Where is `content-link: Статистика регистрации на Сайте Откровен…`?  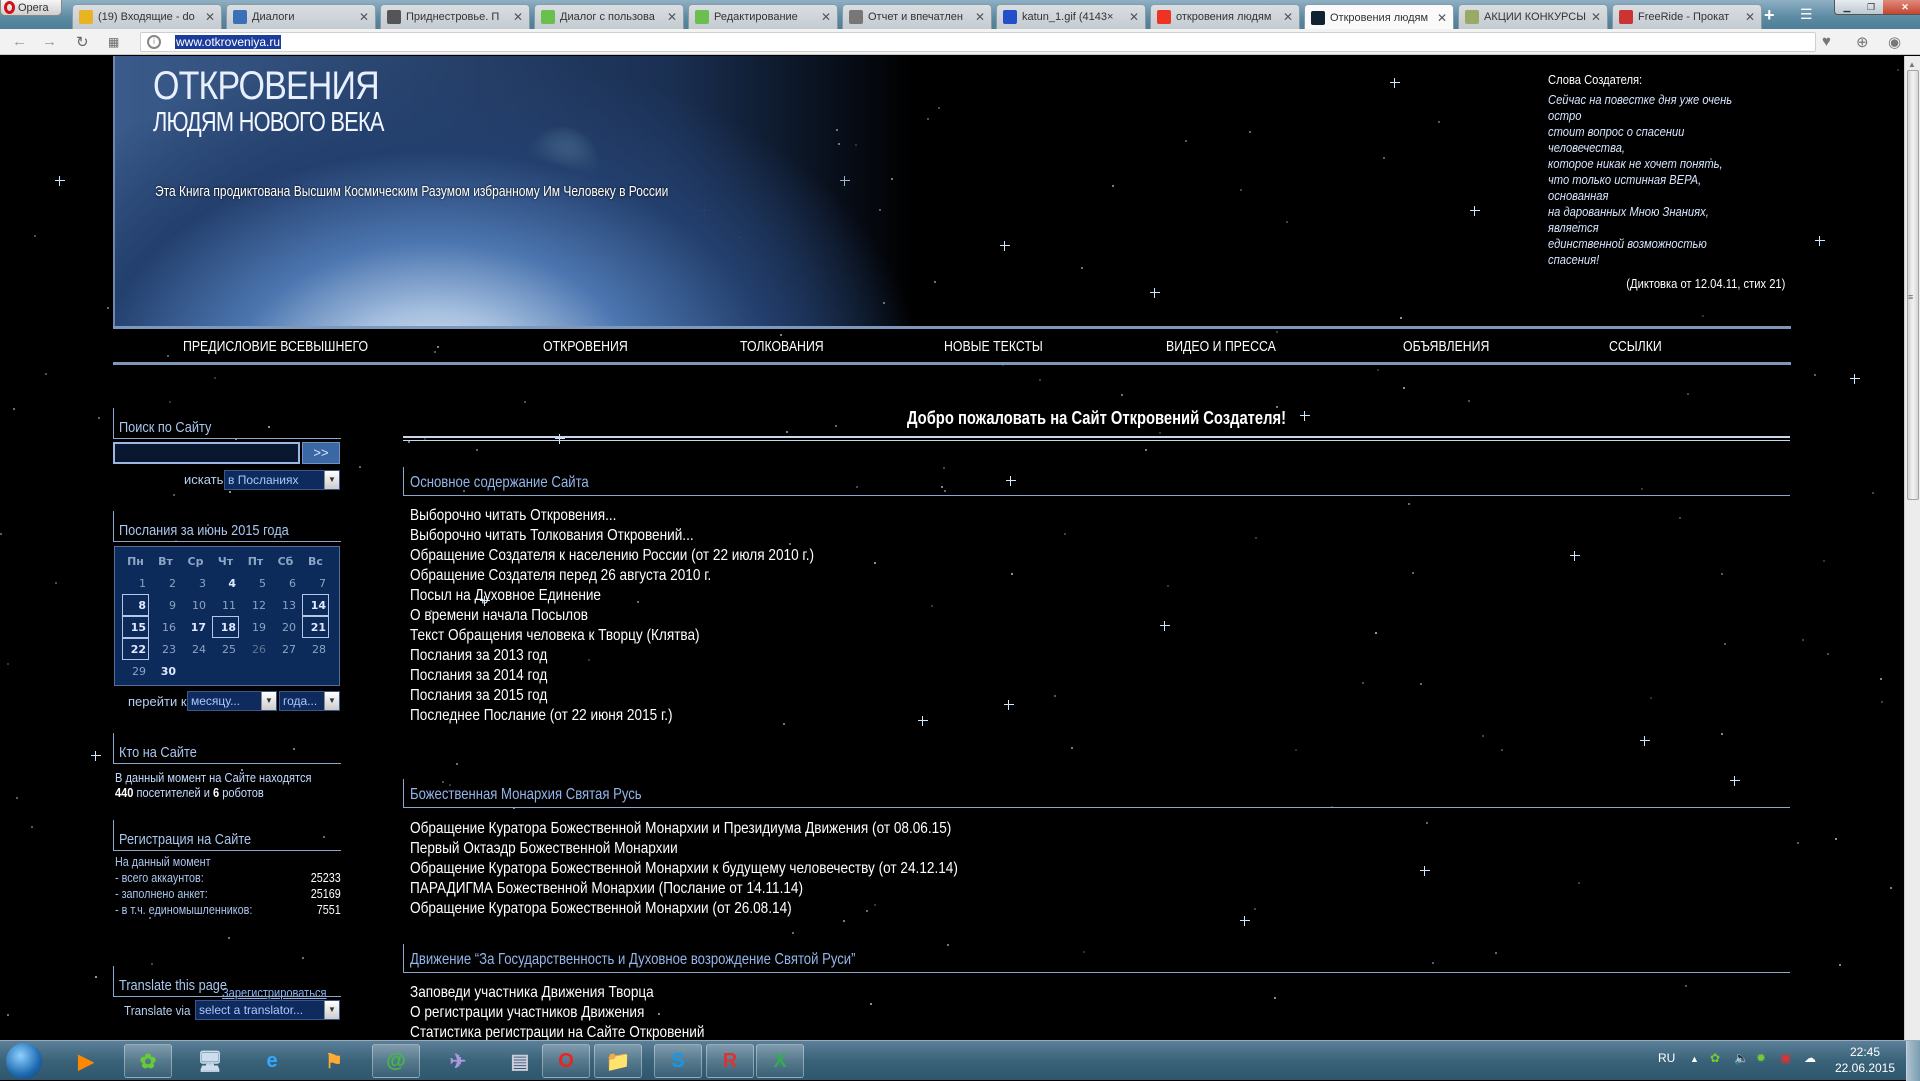
content-link: Статистика регистрации на Сайте Откровен… is located at coordinates (649, 1031).